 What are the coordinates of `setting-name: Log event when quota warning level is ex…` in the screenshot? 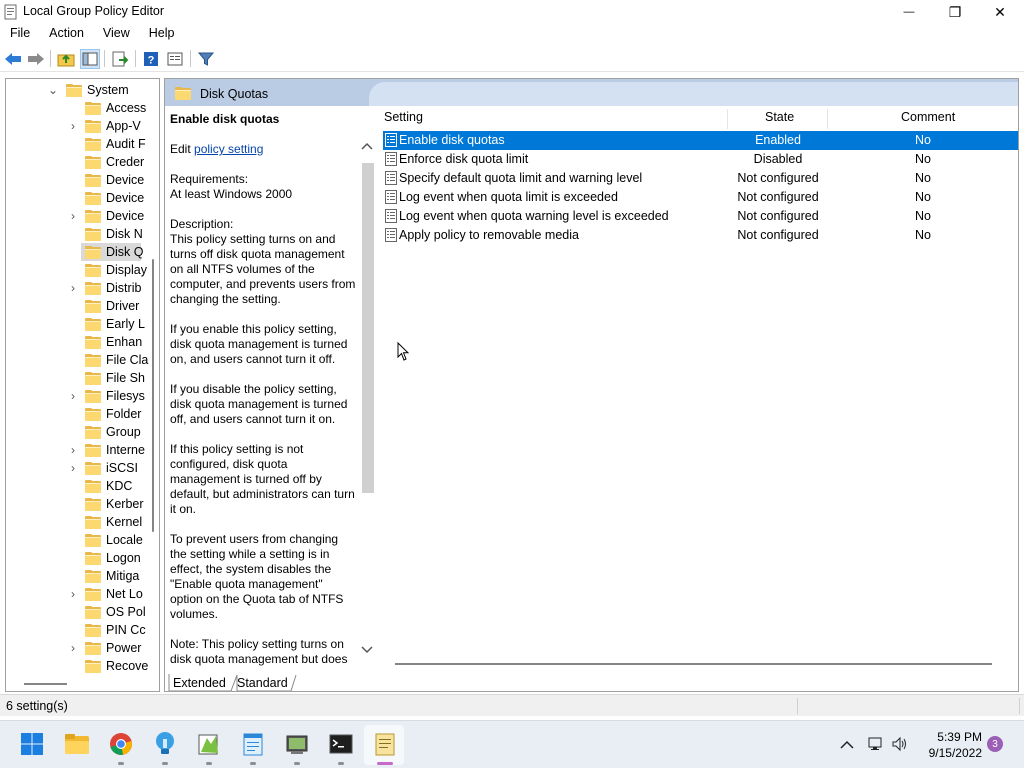 It's located at (534, 216).